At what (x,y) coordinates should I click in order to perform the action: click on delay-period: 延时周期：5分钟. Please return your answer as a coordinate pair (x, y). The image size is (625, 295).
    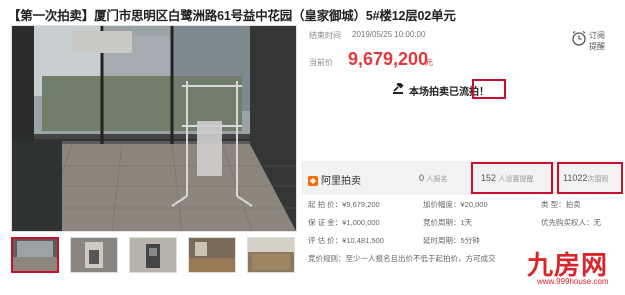
    Looking at the image, I should click on (451, 240).